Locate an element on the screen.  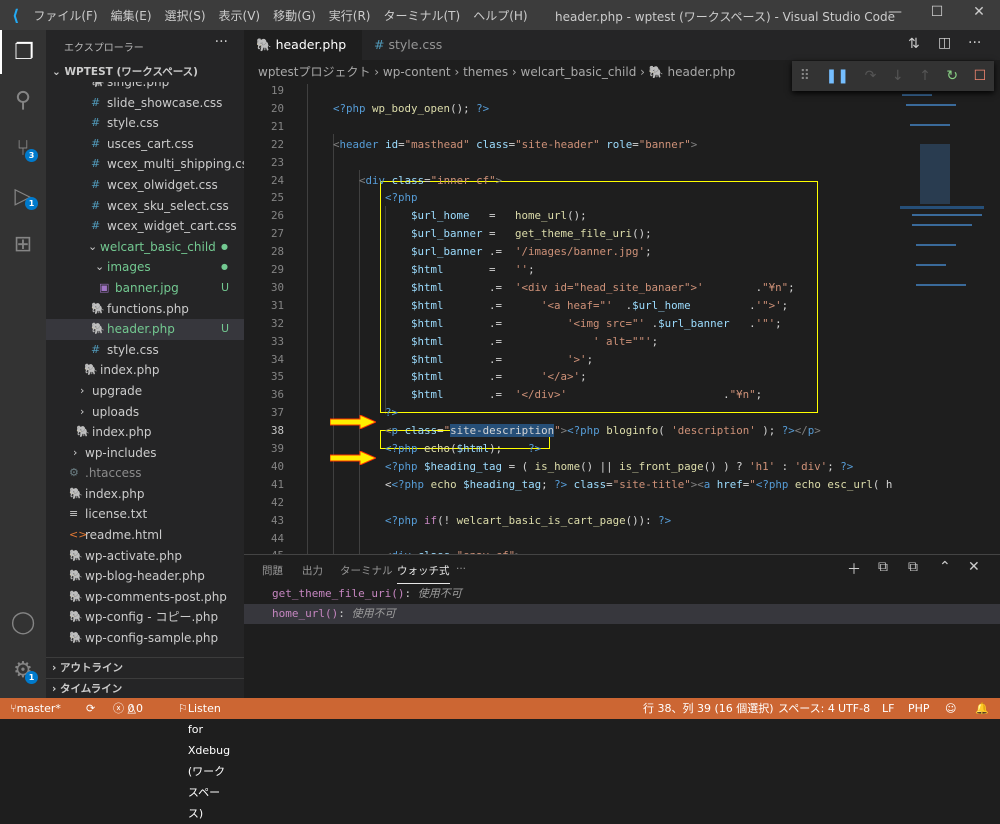
code-line: $html .= ' alt=""'; is located at coordinates (482, 342).